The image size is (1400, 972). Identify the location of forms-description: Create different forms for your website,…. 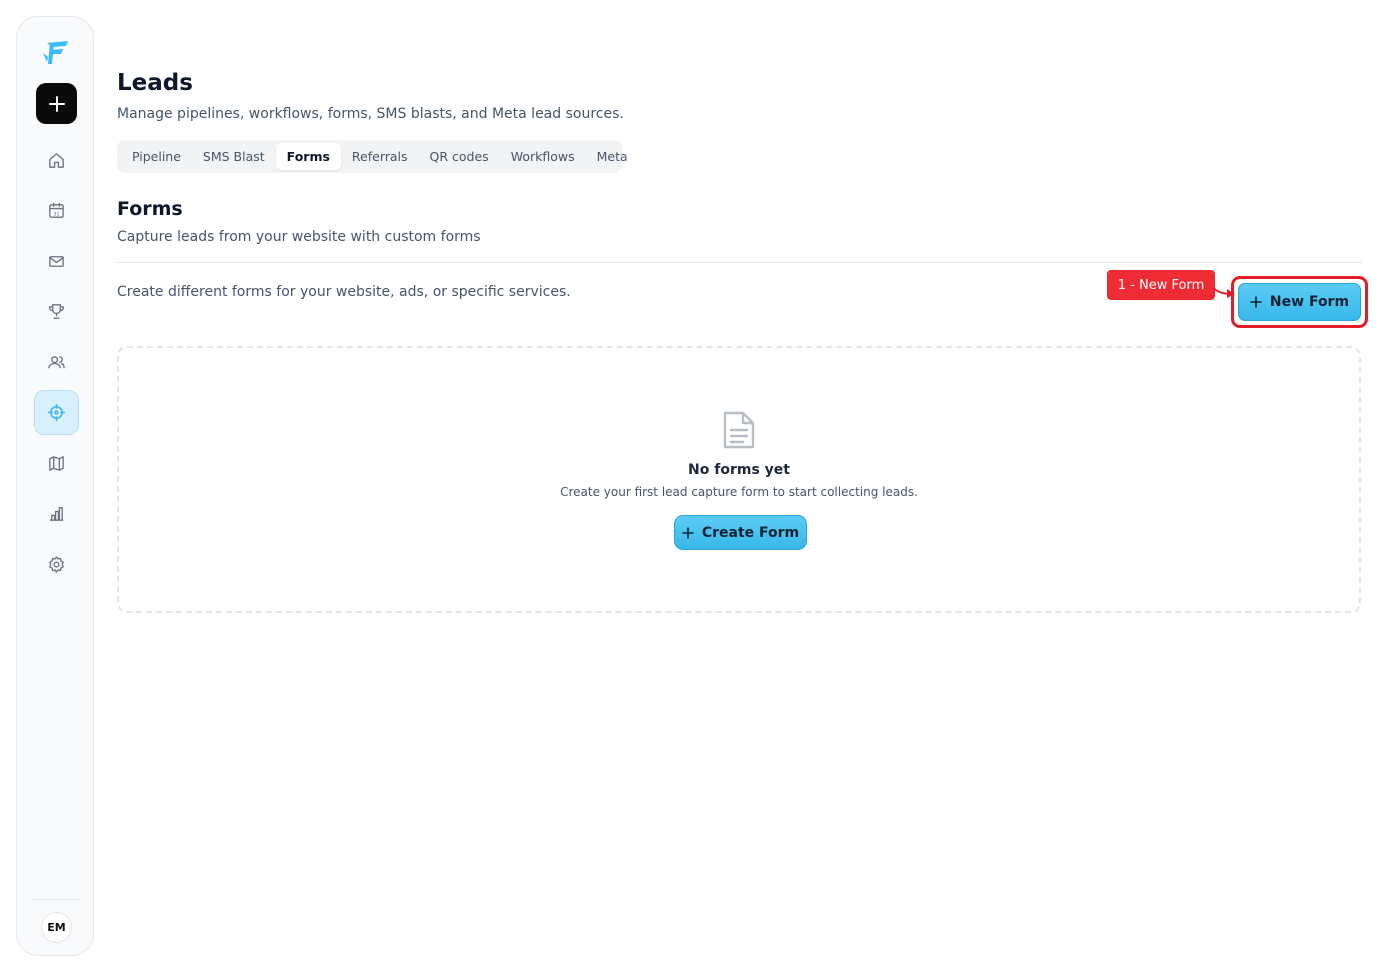
(344, 292).